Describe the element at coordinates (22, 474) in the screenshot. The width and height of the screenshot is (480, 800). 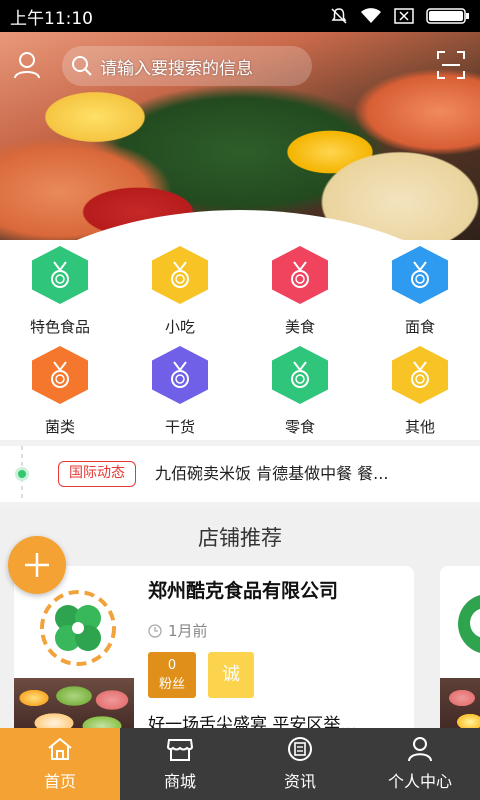
I see `timeline-dot` at that location.